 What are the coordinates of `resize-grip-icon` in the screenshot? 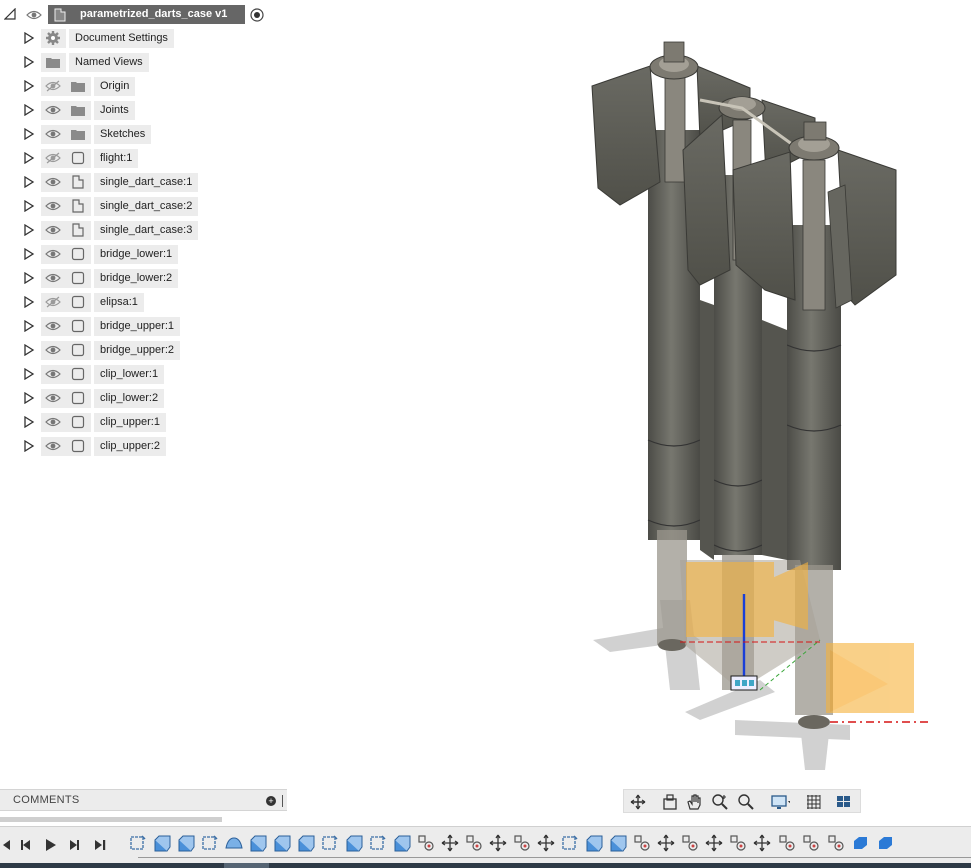 It's located at (283, 801).